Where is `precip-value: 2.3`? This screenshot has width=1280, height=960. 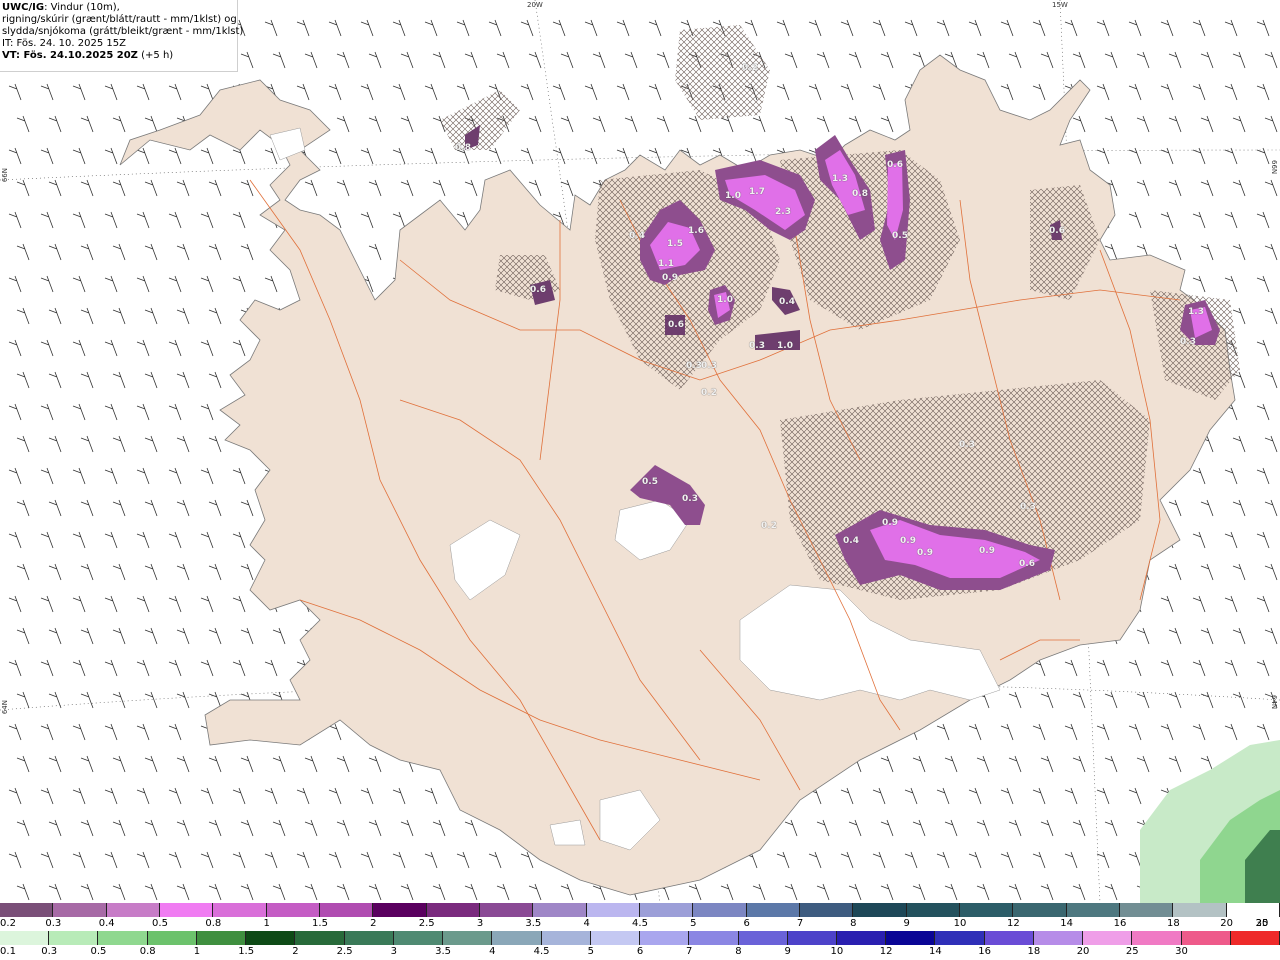
precip-value: 2.3 is located at coordinates (783, 212).